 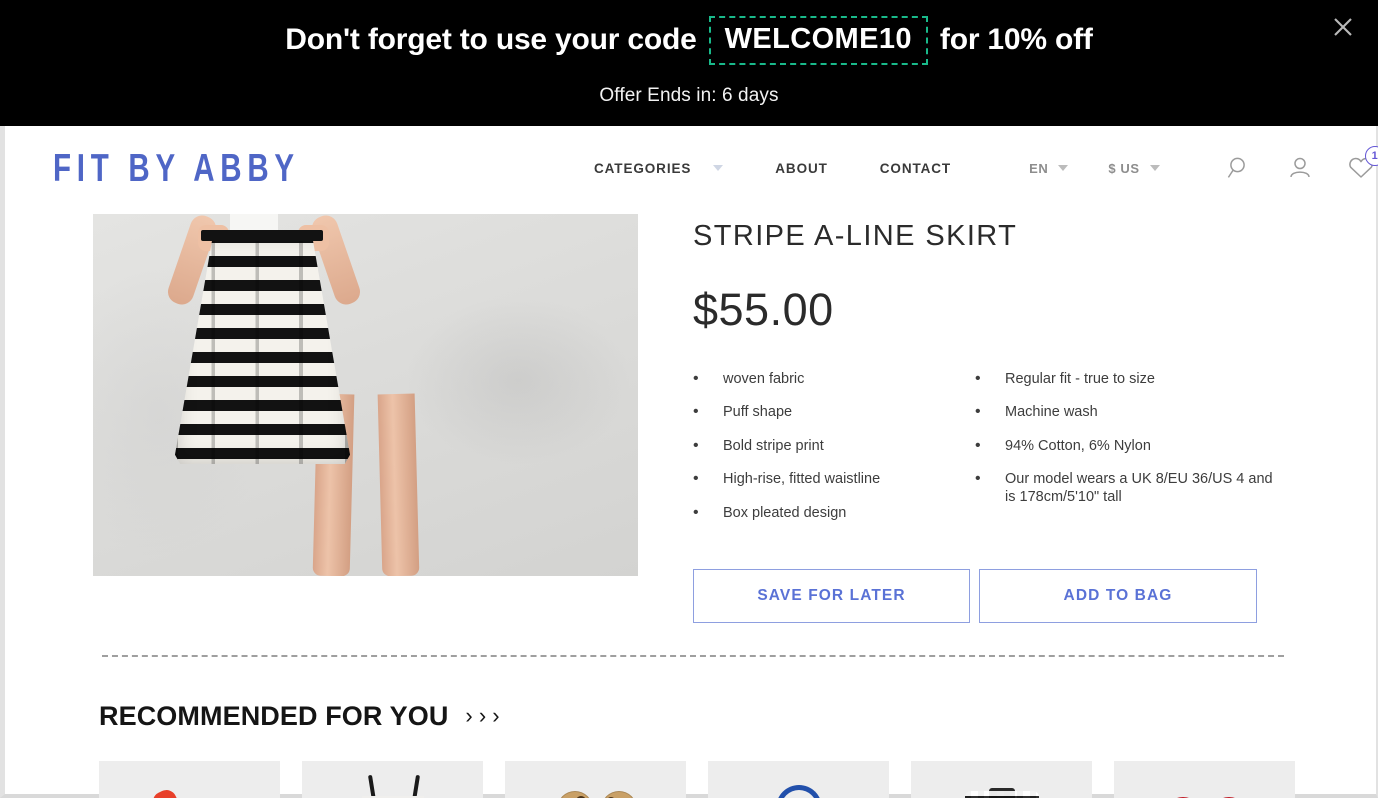 I want to click on recommended-item-handbag, so click(x=798, y=779).